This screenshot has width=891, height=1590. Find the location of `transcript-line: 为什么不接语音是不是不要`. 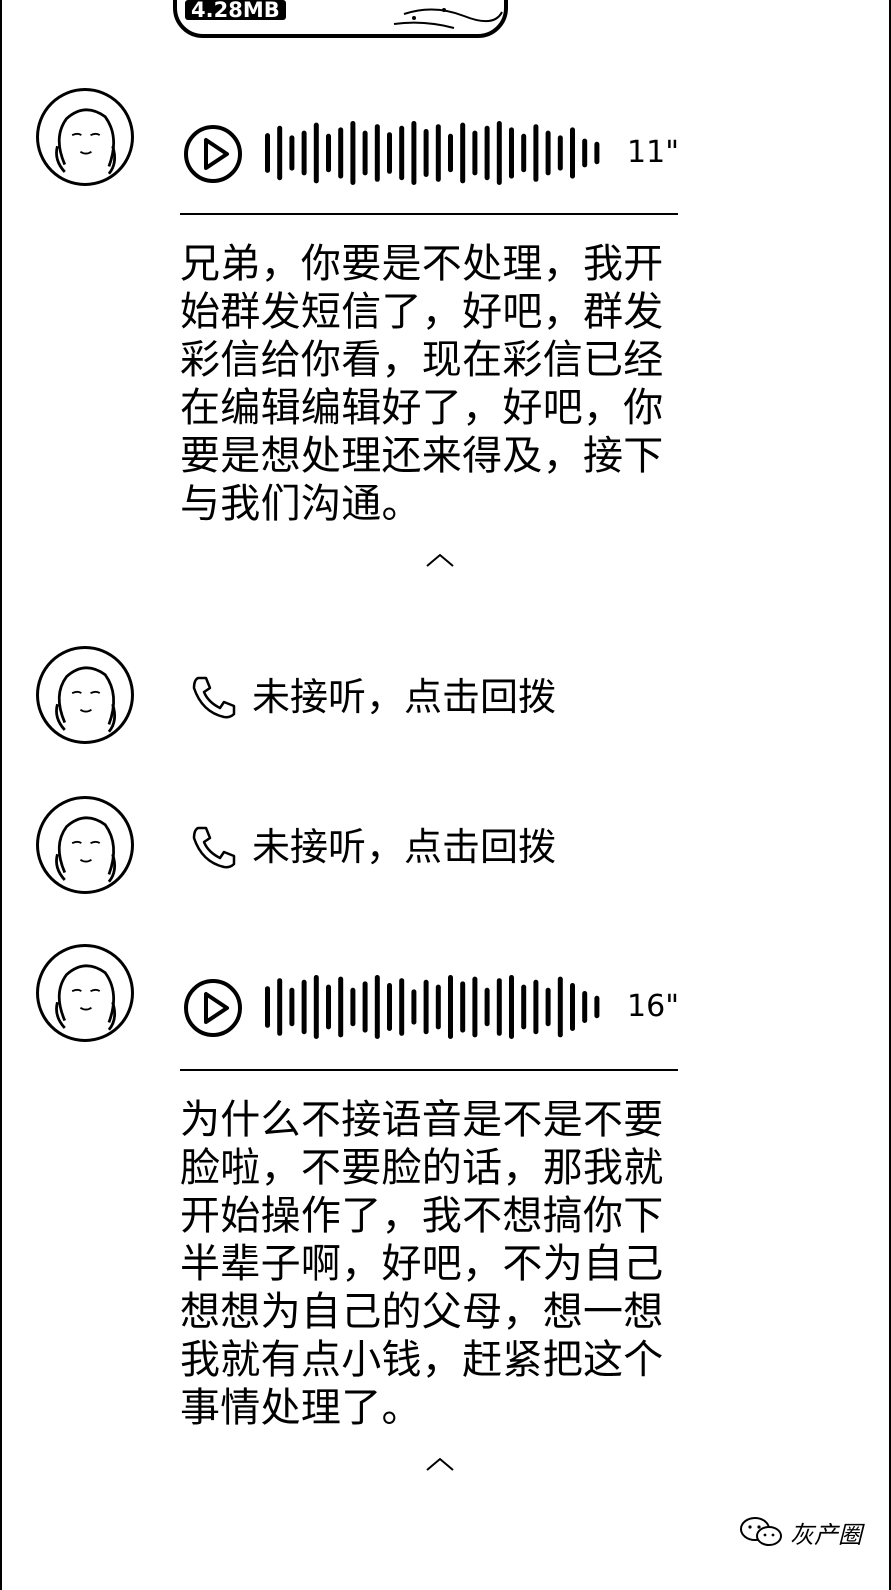

transcript-line: 为什么不接语音是不是不要 is located at coordinates (422, 1120).